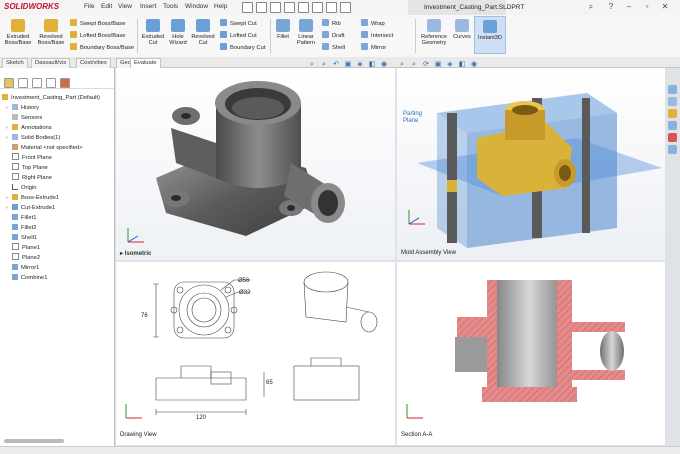 Image resolution: width=680 pixels, height=454 pixels. Describe the element at coordinates (30, 208) in the screenshot. I see `tree-item: › Cut-Extrude1` at that location.